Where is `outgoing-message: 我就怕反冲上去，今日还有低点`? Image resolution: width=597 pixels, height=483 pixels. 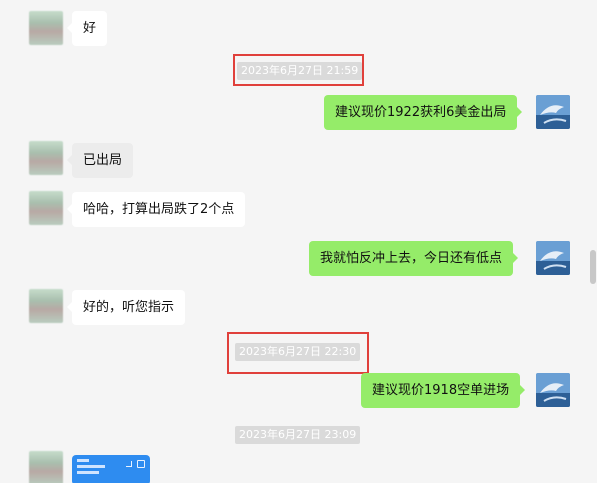 outgoing-message: 我就怕反冲上去，今日还有低点 is located at coordinates (414, 258).